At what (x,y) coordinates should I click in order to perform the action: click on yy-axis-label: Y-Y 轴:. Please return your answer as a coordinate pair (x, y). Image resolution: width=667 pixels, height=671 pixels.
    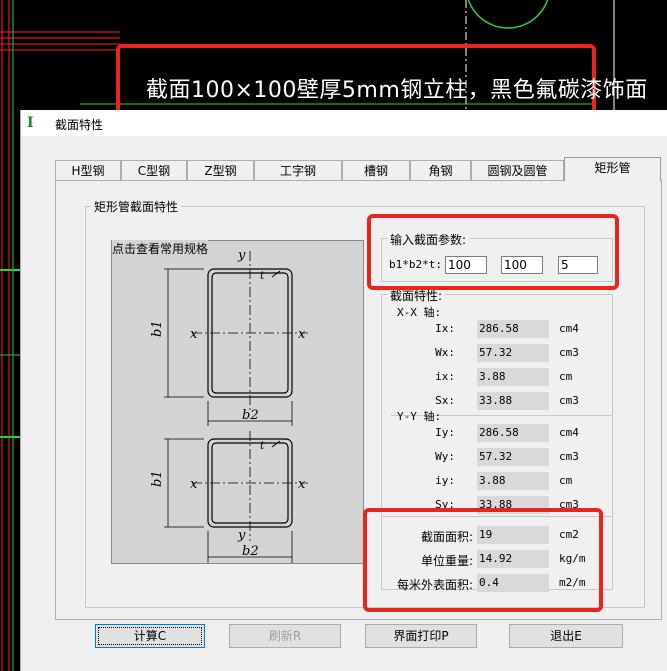
    Looking at the image, I should click on (419, 416).